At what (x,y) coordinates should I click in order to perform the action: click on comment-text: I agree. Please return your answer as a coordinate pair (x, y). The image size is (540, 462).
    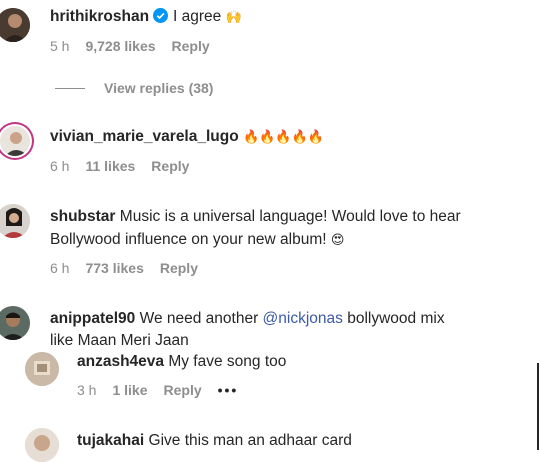
    Looking at the image, I should click on (197, 16).